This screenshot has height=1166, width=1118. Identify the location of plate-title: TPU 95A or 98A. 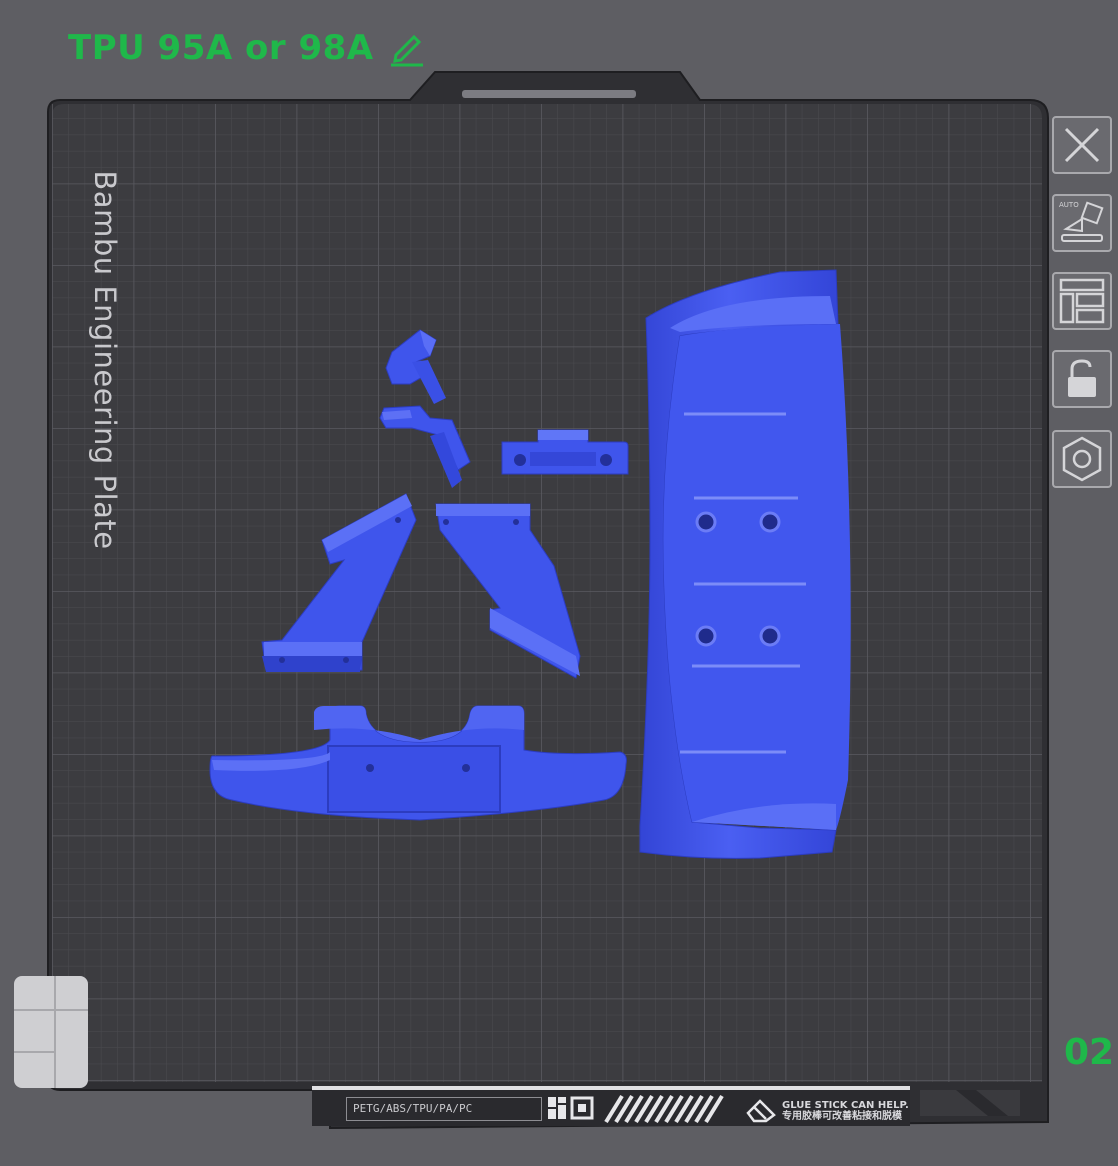
(247, 48).